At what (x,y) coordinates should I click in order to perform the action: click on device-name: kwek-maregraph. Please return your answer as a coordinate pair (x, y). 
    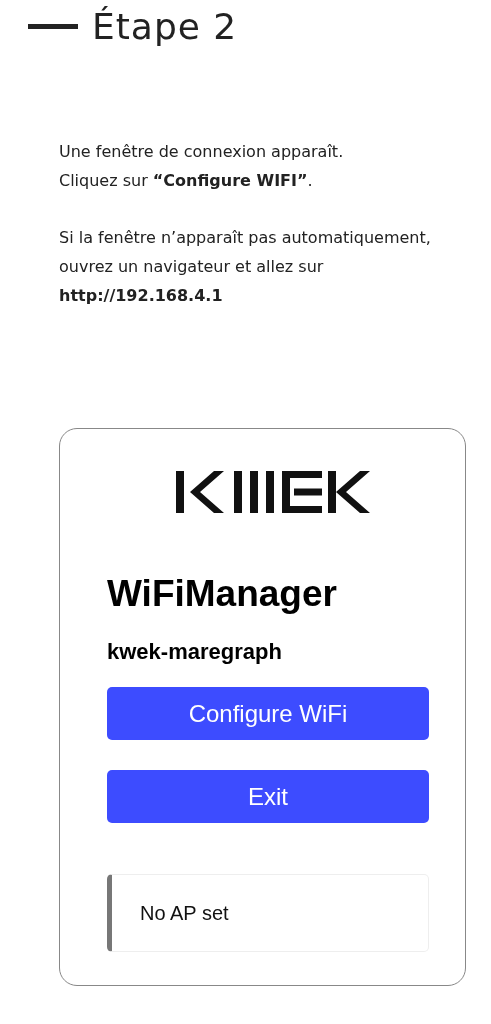
    Looking at the image, I should click on (195, 652).